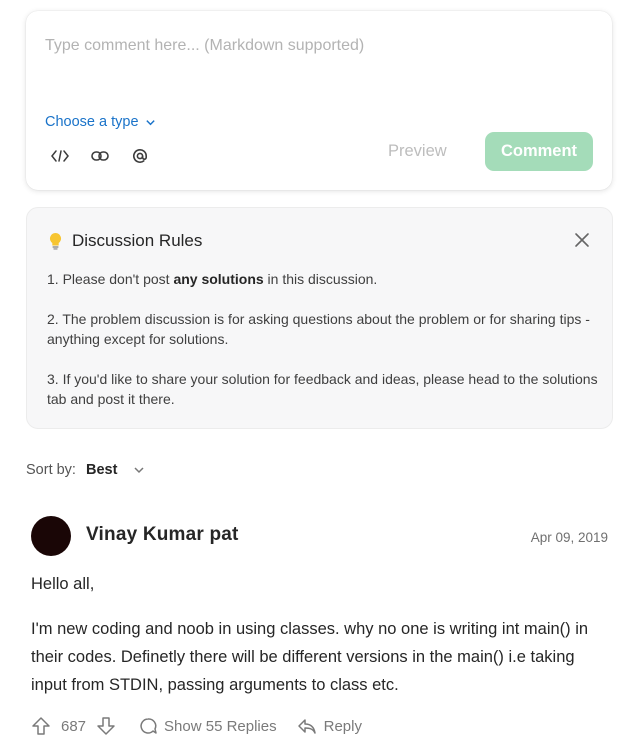 The image size is (637, 751). I want to click on formatting-toolbar, so click(100, 156).